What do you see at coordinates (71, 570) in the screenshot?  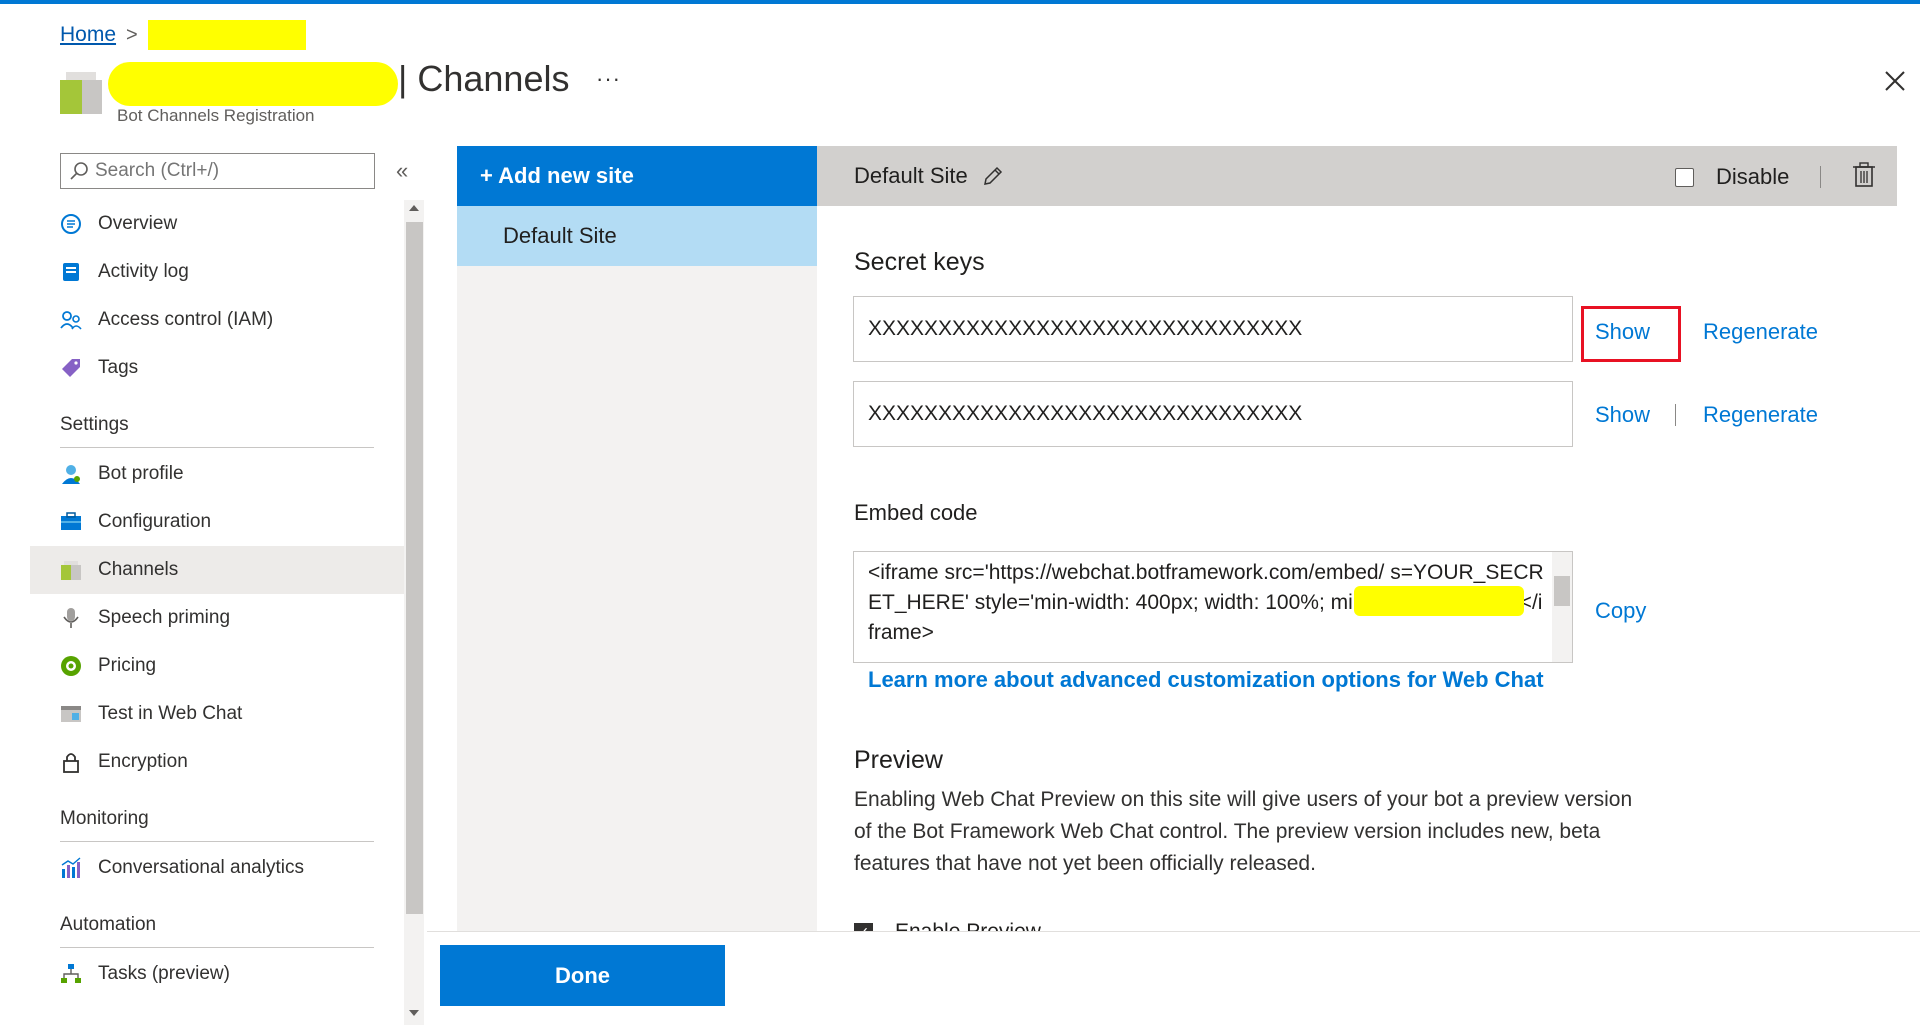 I see `channels-icon` at bounding box center [71, 570].